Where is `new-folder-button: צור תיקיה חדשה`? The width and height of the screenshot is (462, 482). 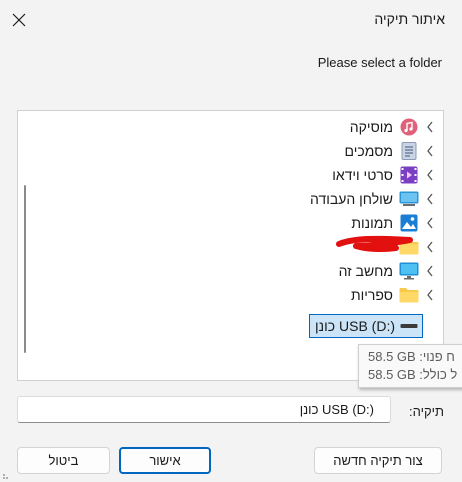 new-folder-button: צור תיקיה חדשה is located at coordinates (378, 460).